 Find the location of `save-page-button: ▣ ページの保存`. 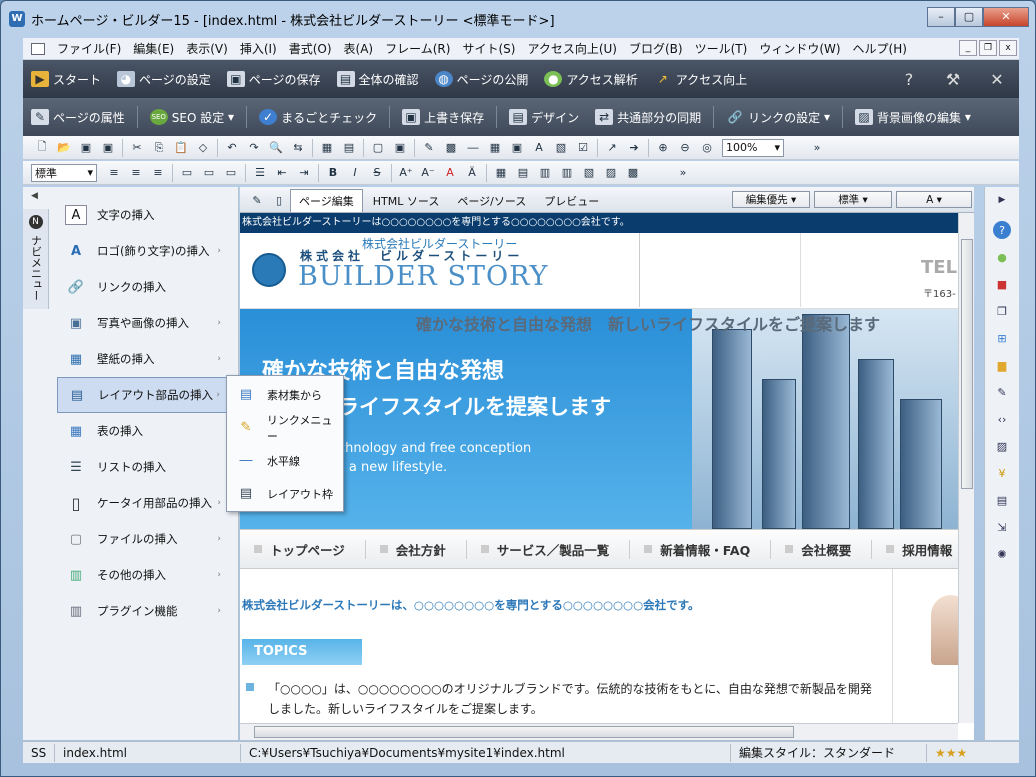

save-page-button: ▣ ページの保存 is located at coordinates (274, 79).